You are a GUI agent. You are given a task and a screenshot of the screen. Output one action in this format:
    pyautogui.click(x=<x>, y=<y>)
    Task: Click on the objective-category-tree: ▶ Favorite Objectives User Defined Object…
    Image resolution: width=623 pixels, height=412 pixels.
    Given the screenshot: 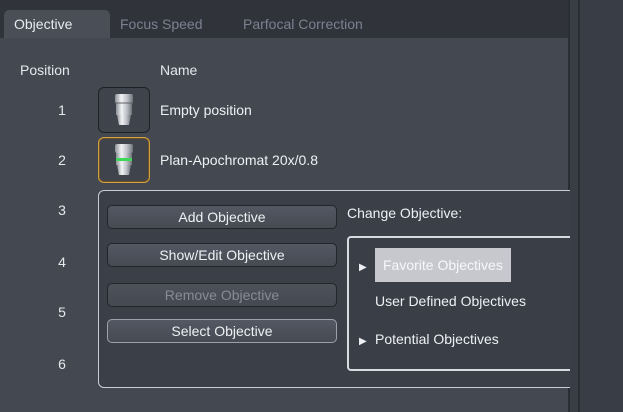 What is the action you would take?
    pyautogui.click(x=472, y=303)
    